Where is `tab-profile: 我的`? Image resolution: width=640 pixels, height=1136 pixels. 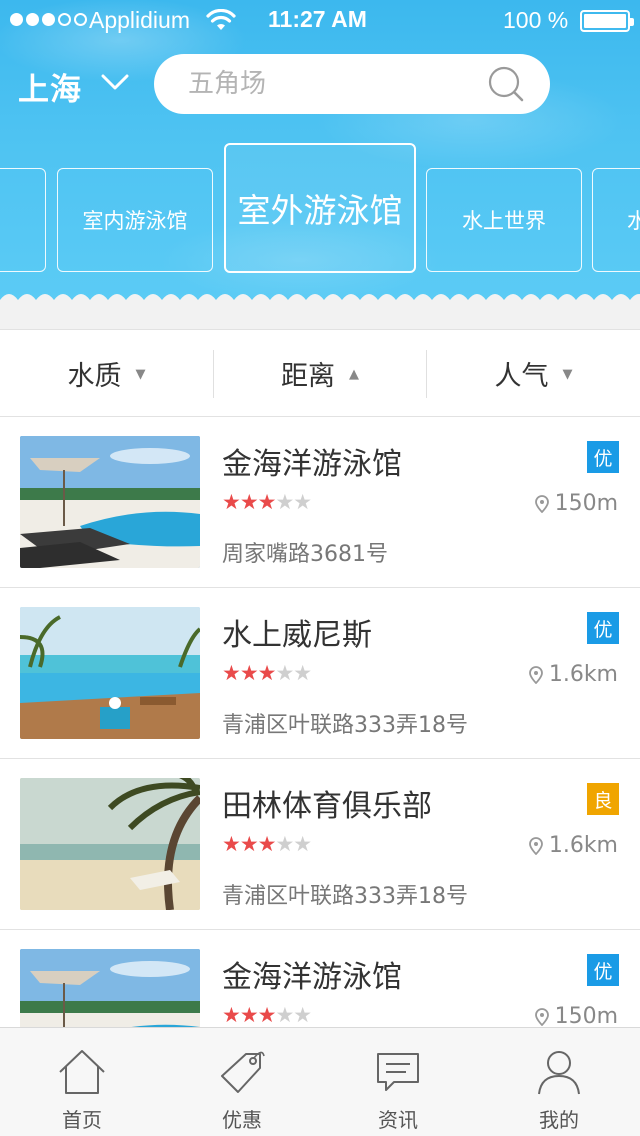 tab-profile: 我的 is located at coordinates (559, 1082).